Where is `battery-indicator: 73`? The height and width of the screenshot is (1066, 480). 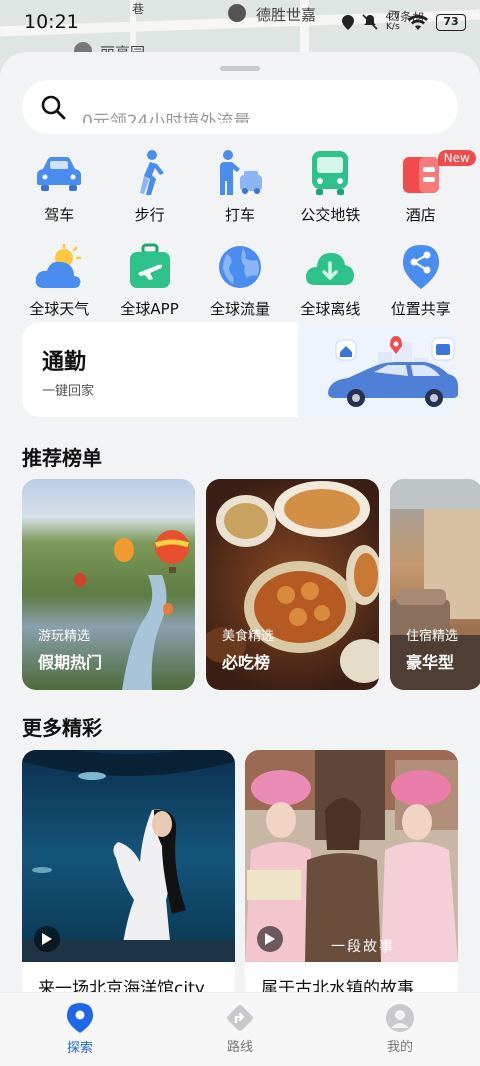
battery-indicator: 73 is located at coordinates (451, 22).